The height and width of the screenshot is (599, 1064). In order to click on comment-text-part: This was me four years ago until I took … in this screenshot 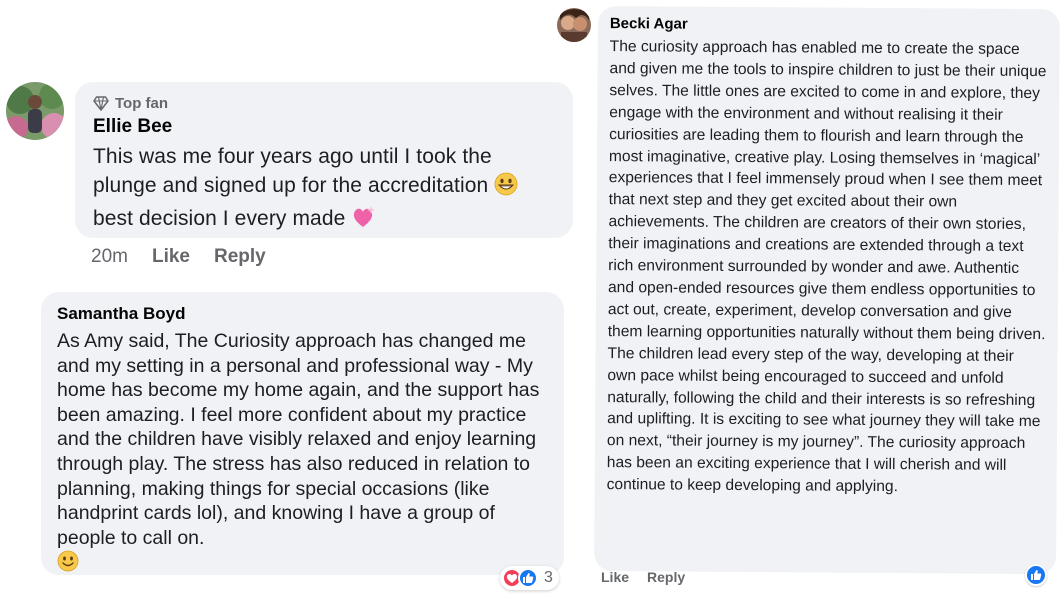, I will do `click(292, 171)`.